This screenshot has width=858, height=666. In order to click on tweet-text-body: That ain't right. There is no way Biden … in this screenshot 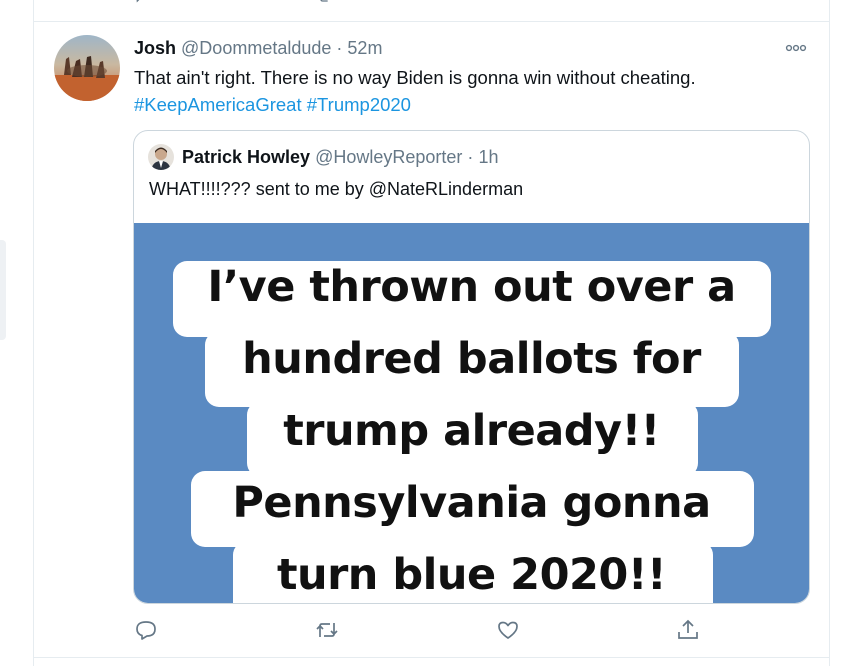, I will do `click(415, 77)`.